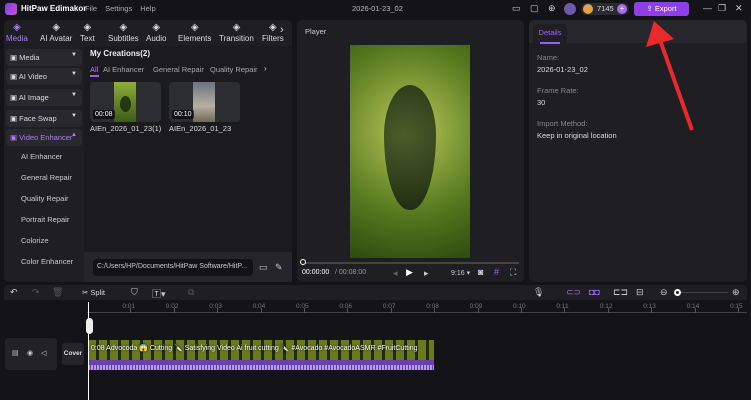 Image resolution: width=751 pixels, height=400 pixels. Describe the element at coordinates (664, 292) in the screenshot. I see `zoom-out-icon: ⊖` at that location.